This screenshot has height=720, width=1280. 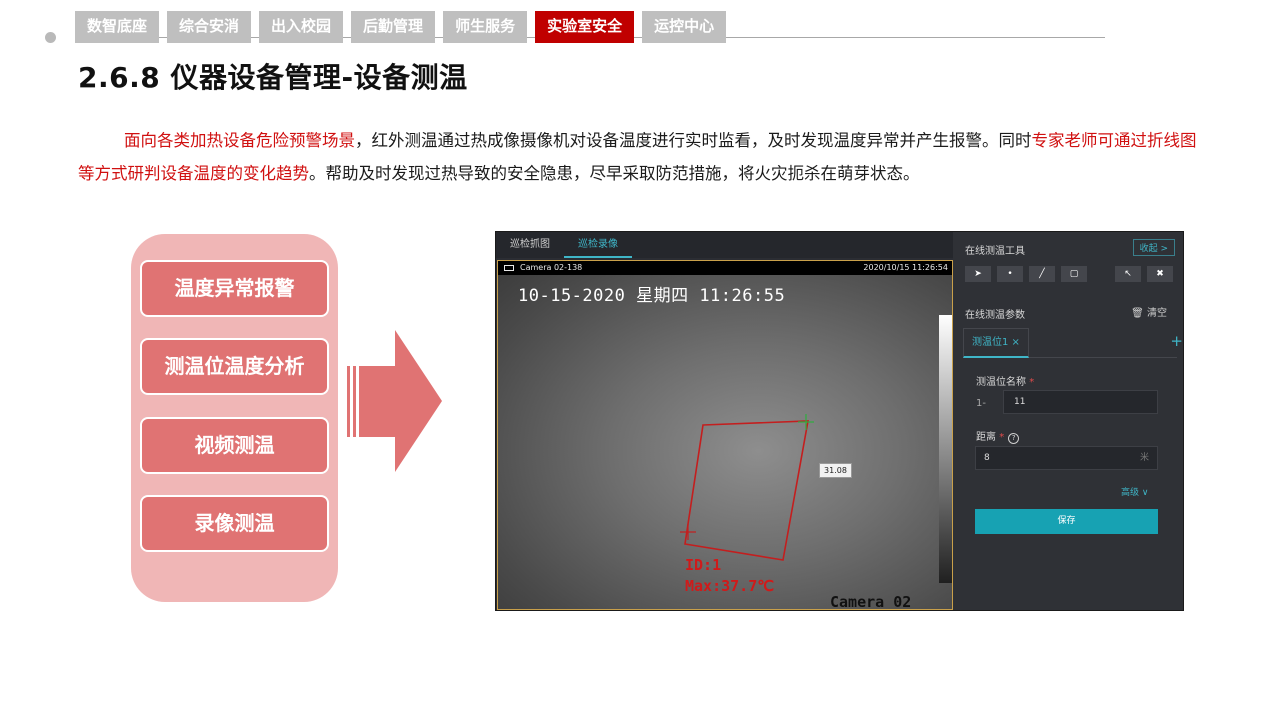 What do you see at coordinates (394, 401) in the screenshot?
I see `right-arrow-icon` at bounding box center [394, 401].